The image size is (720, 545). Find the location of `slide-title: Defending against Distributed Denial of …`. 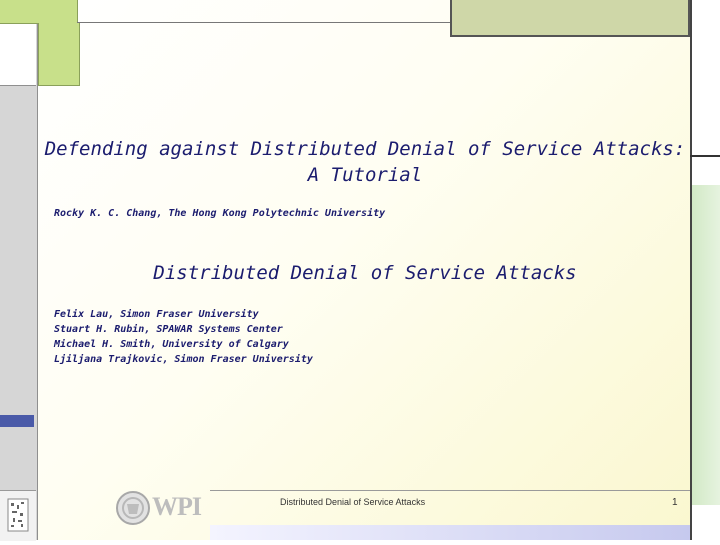

slide-title: Defending against Distributed Denial of … is located at coordinates (365, 162).